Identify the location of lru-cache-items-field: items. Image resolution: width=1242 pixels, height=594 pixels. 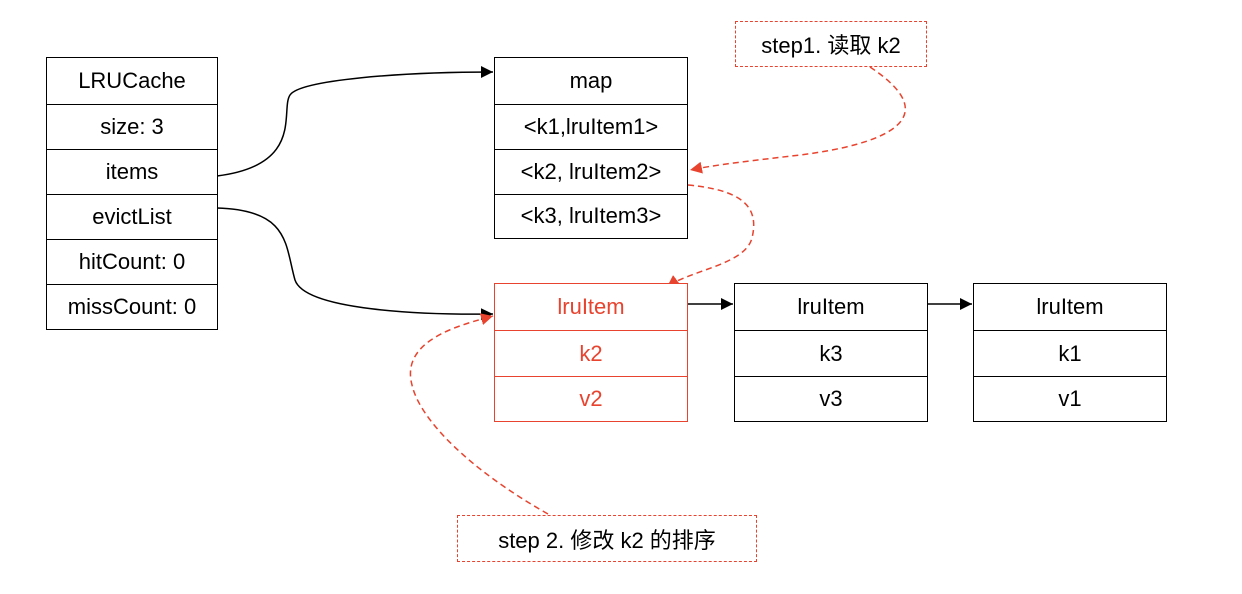
(132, 171).